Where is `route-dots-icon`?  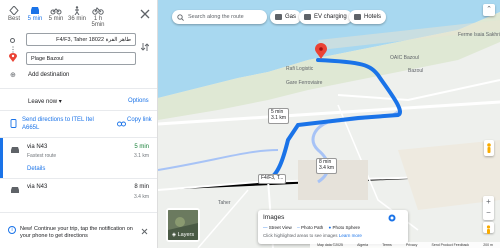 route-dots-icon is located at coordinates (13, 49).